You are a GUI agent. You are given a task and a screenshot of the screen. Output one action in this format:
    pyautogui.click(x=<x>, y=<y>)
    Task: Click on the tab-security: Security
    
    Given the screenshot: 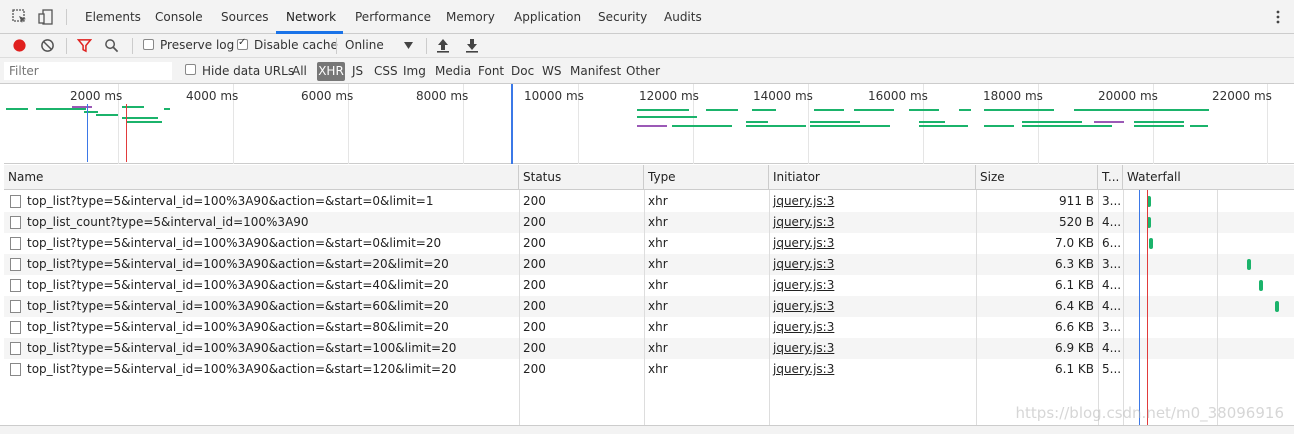 What is the action you would take?
    pyautogui.click(x=622, y=17)
    